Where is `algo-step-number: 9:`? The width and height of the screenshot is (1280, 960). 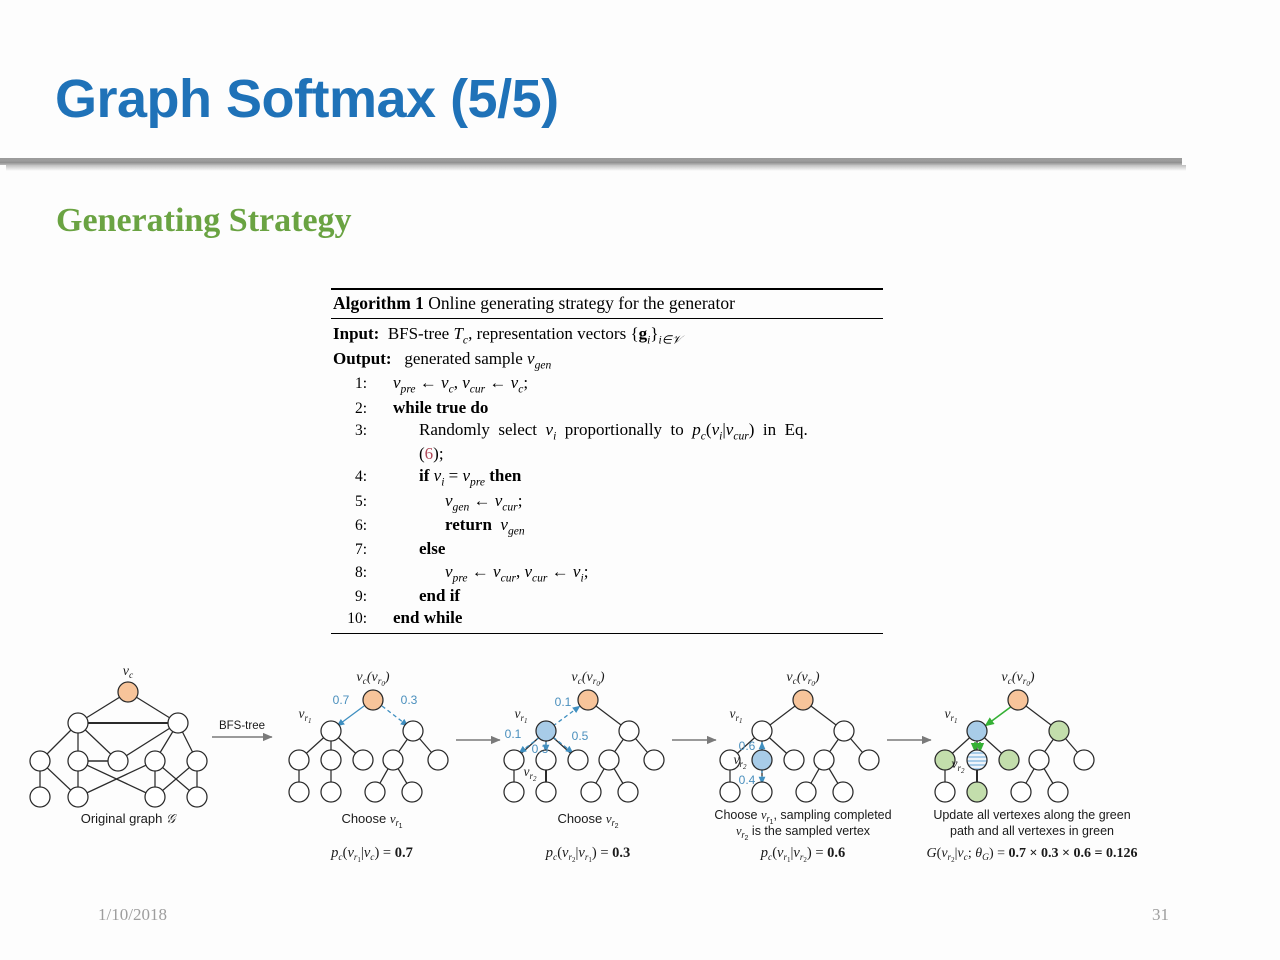
algo-step-number: 9: is located at coordinates (360, 597).